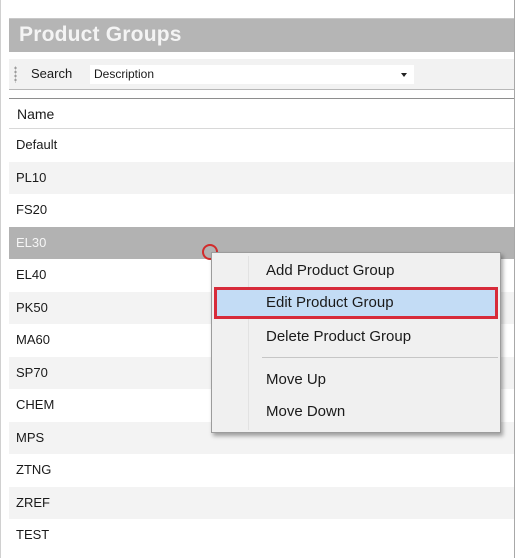 This screenshot has height=558, width=517. What do you see at coordinates (33, 534) in the screenshot?
I see `row-name: TEST` at bounding box center [33, 534].